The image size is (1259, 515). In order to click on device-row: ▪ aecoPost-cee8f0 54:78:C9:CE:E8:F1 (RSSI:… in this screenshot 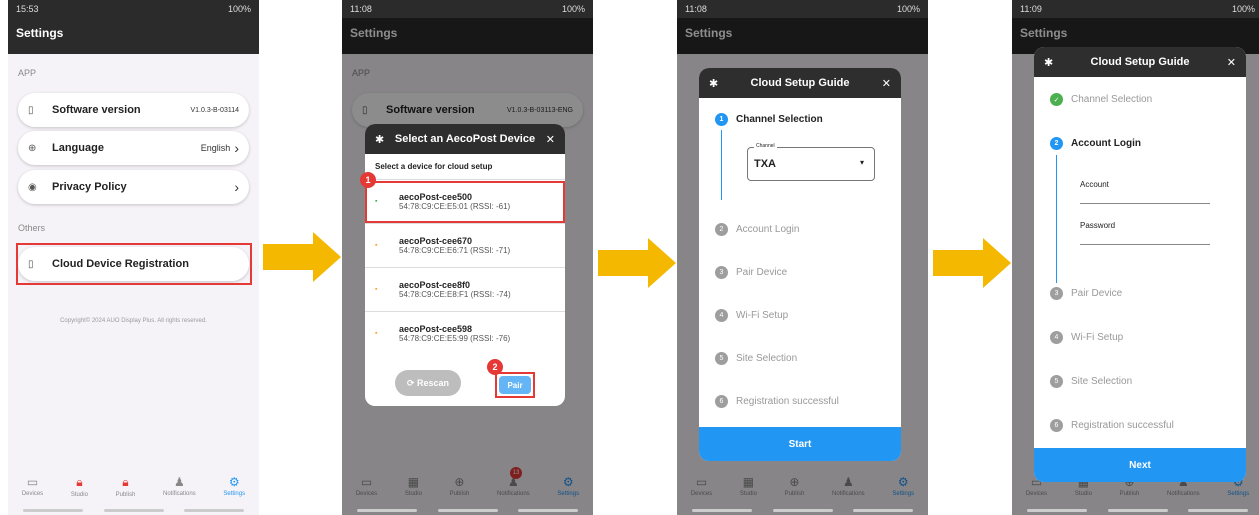, I will do `click(465, 289)`.